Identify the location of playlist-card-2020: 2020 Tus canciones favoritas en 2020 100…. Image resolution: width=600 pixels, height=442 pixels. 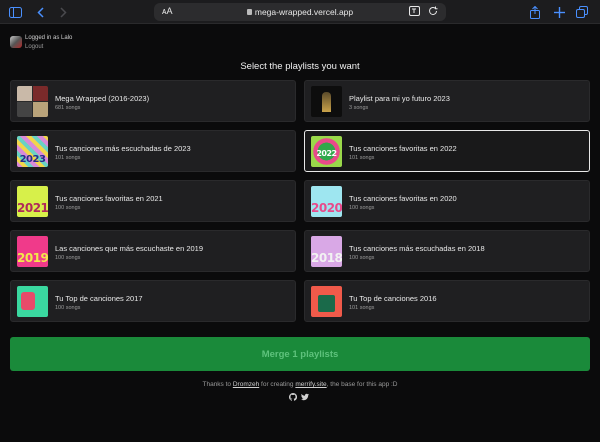
(447, 201).